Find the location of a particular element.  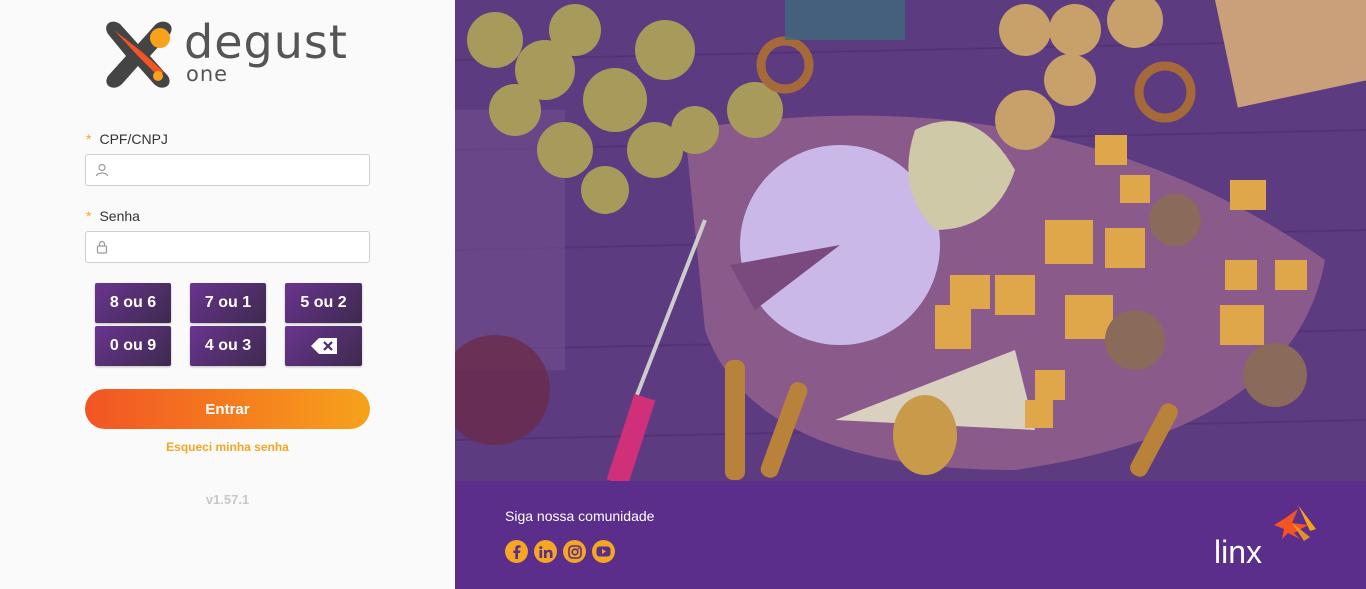

submit-button: Entrar is located at coordinates (227, 409).